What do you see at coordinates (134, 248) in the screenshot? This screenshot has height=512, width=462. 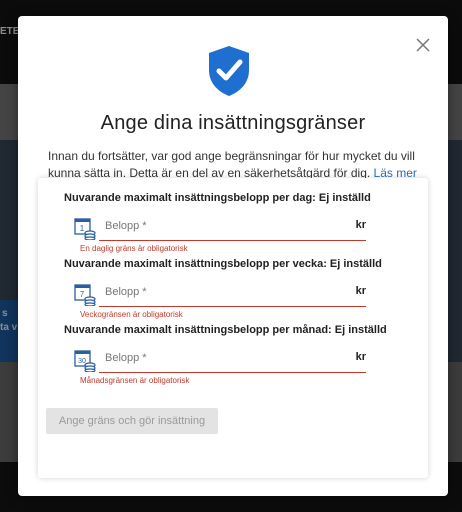 I see `daily-limit-error: En daglig gräns är obligatorisk` at bounding box center [134, 248].